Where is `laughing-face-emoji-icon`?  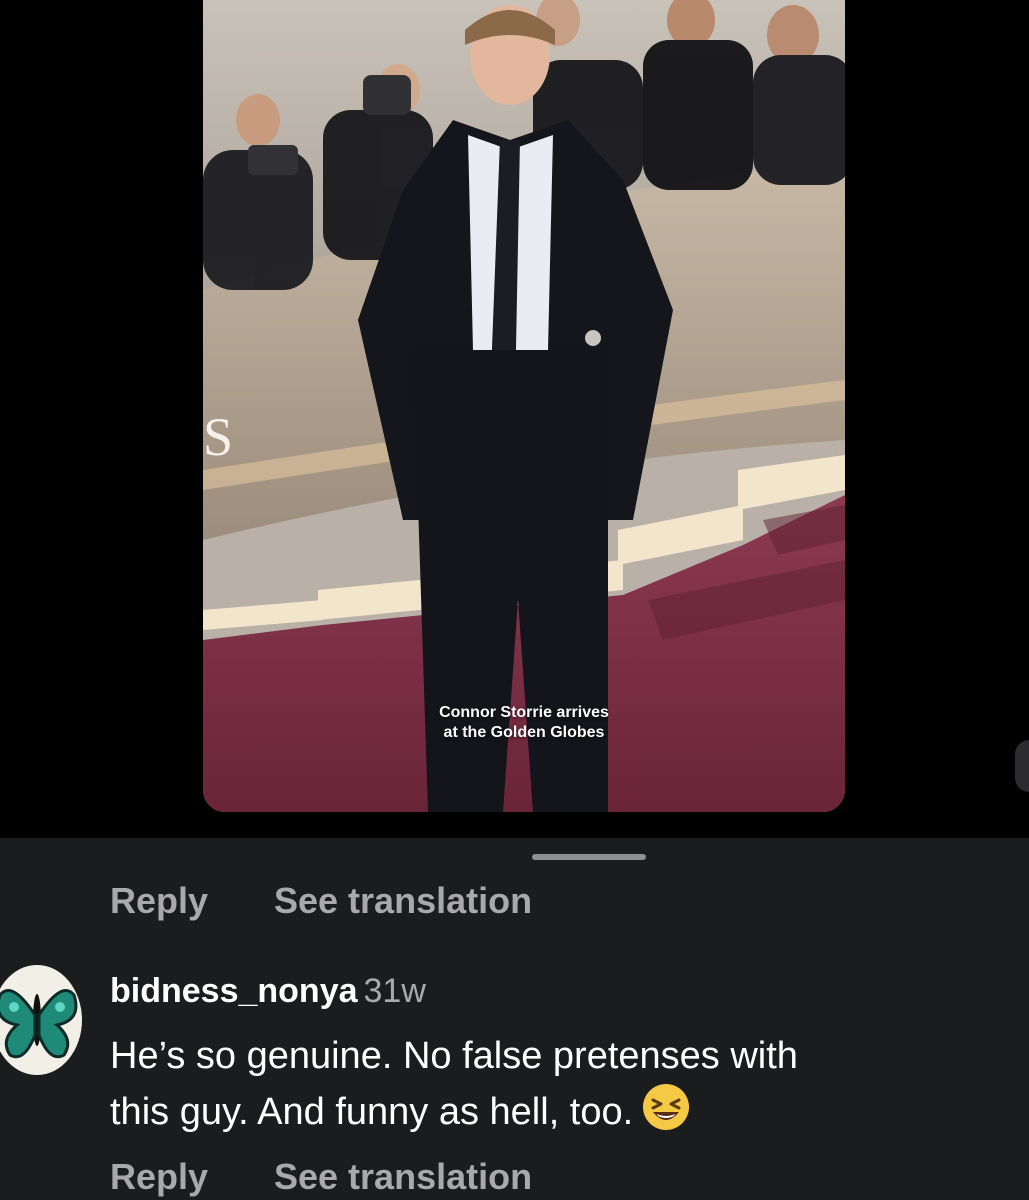
laughing-face-emoji-icon is located at coordinates (666, 1107).